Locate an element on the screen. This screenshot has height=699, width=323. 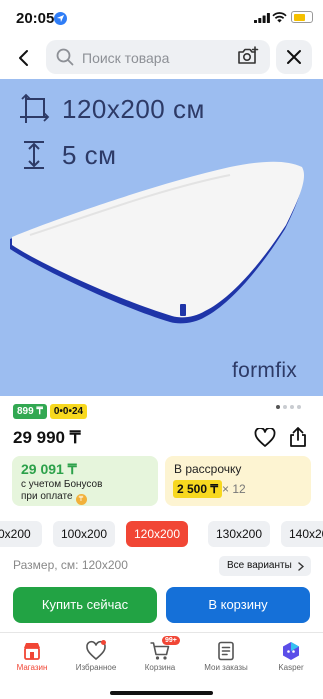
installment-badge: 899 ₸ is located at coordinates (30, 411).